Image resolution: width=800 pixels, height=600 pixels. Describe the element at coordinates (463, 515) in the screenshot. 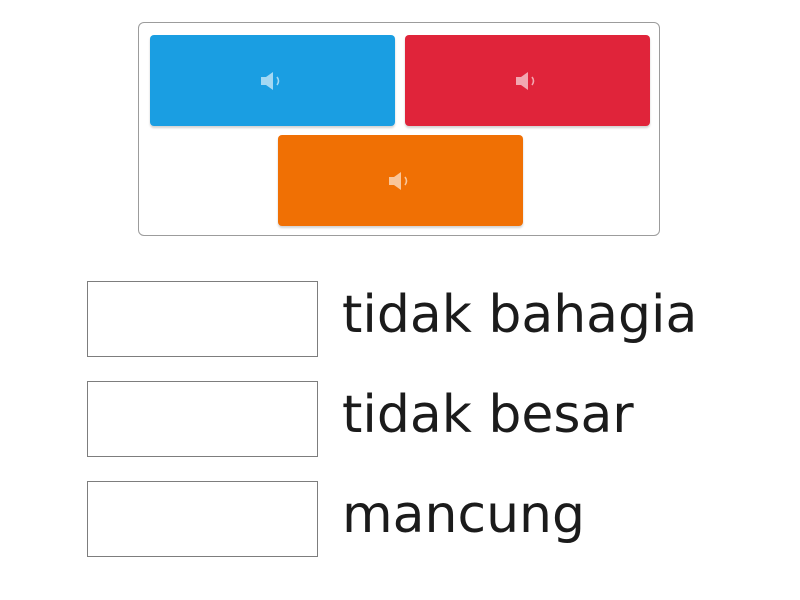

I see `answer-label-3: mancung` at that location.